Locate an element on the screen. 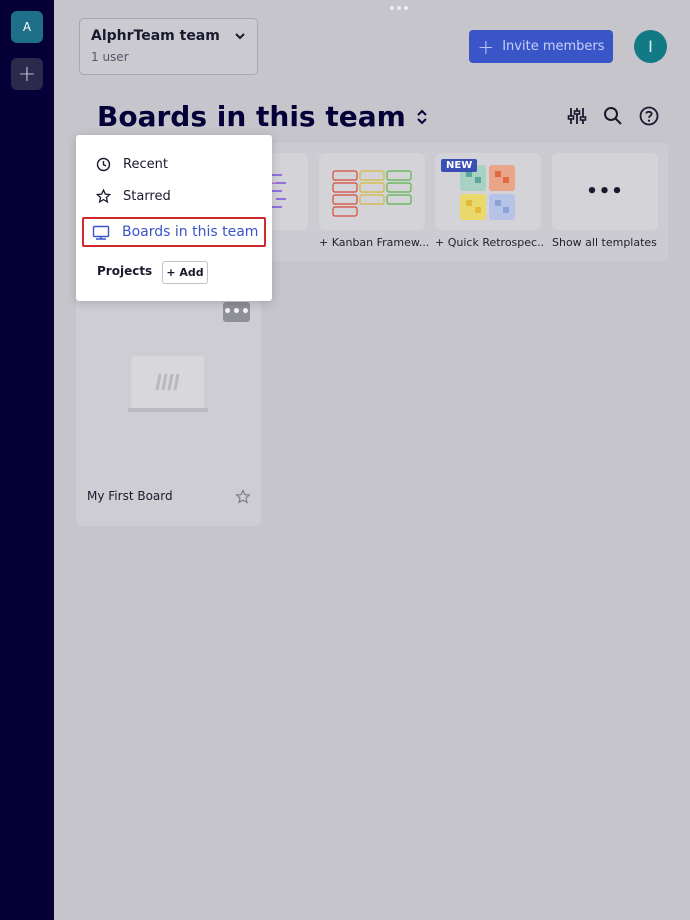  team-user-count: 1 user is located at coordinates (110, 57).